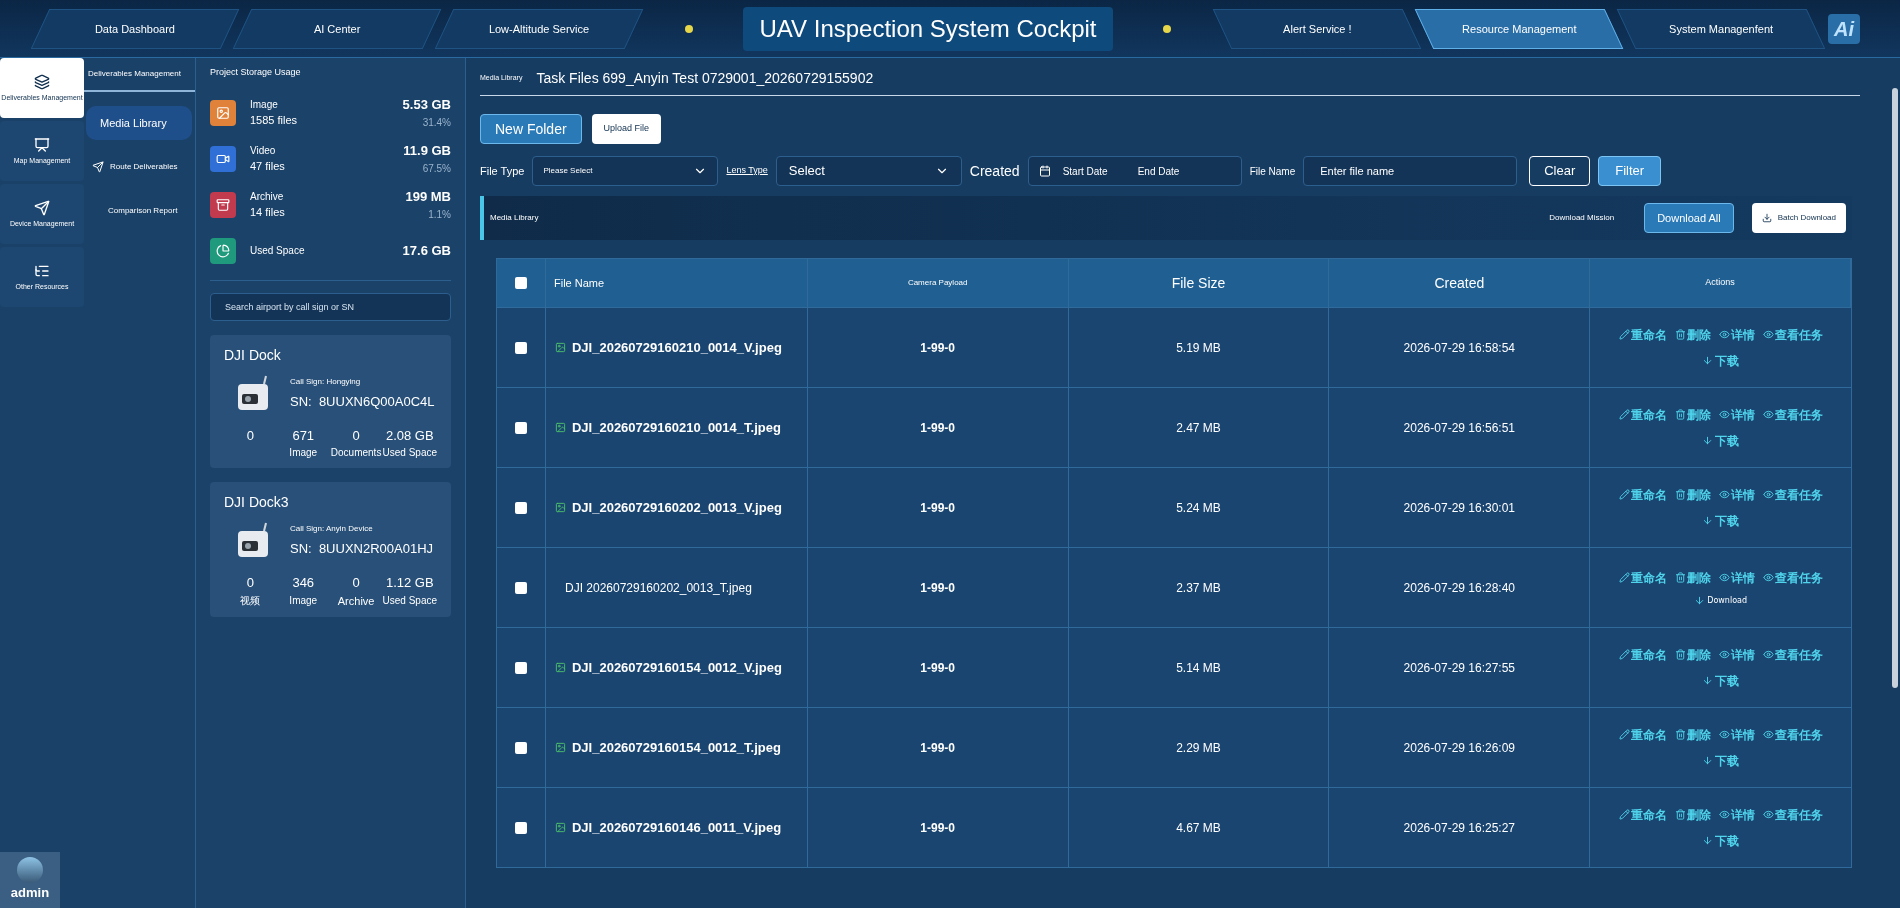 The width and height of the screenshot is (1900, 908). I want to click on stat-label: Image, so click(303, 600).